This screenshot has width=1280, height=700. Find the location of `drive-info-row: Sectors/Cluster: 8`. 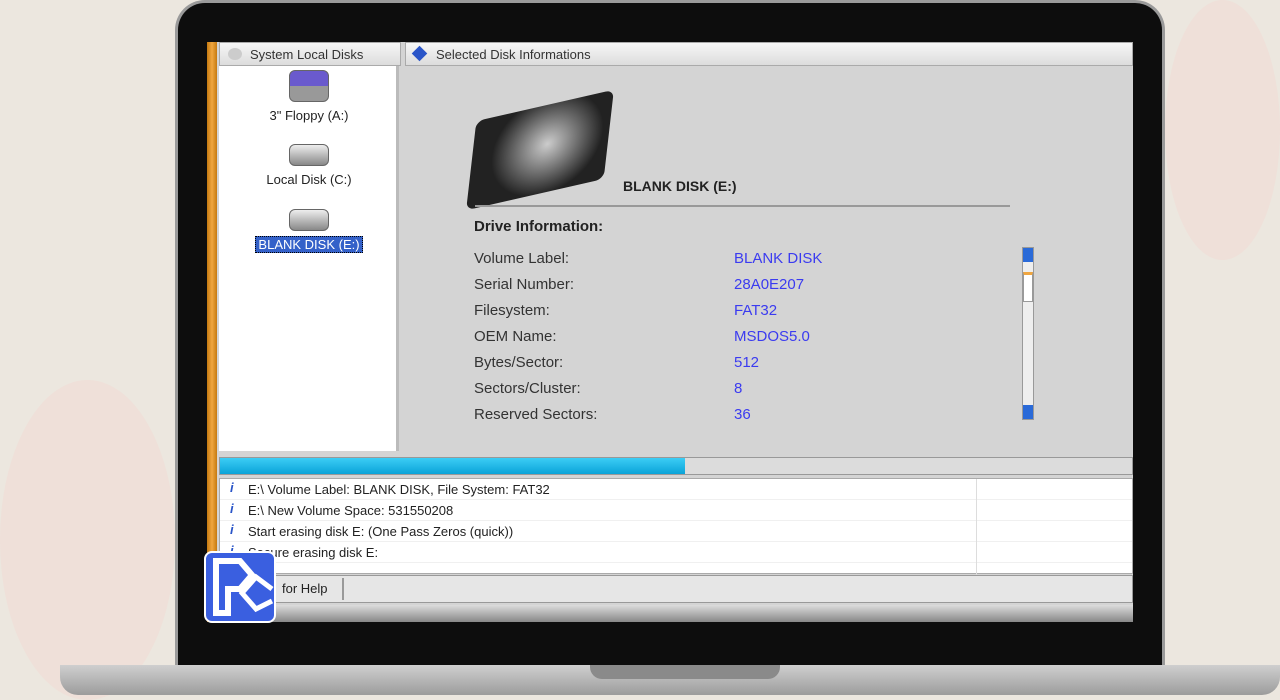

drive-info-row: Sectors/Cluster: 8 is located at coordinates (608, 388).